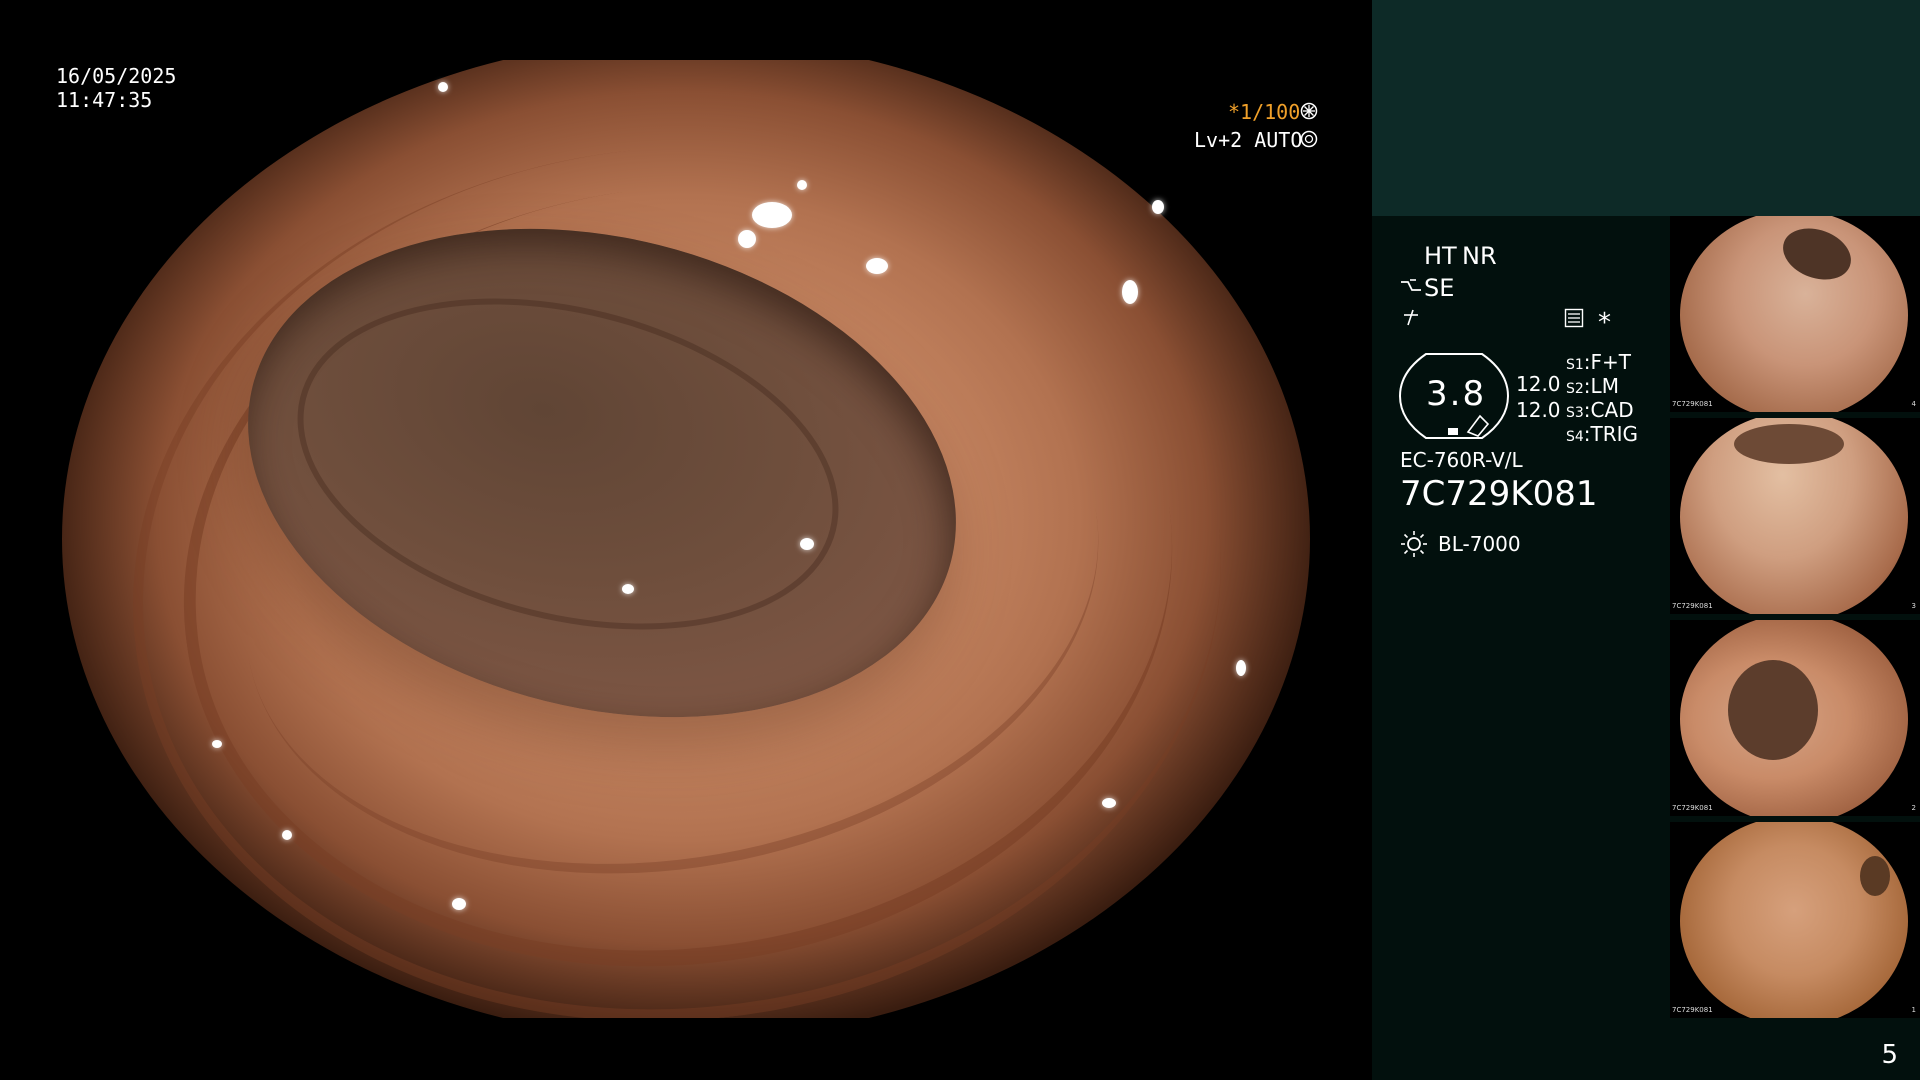 Image resolution: width=1920 pixels, height=1080 pixels. I want to click on auto-iris-icon, so click(1309, 139).